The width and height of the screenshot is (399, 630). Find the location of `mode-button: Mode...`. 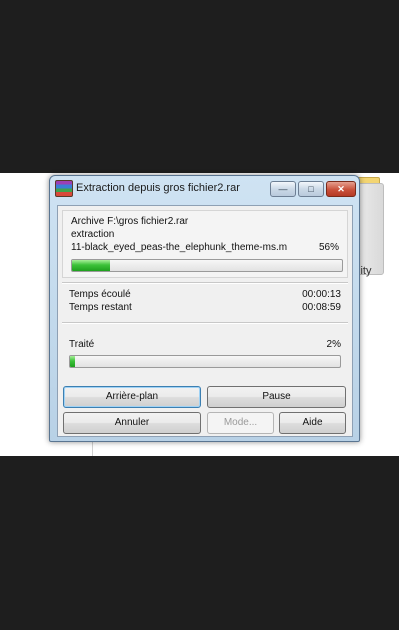

mode-button: Mode... is located at coordinates (240, 423).